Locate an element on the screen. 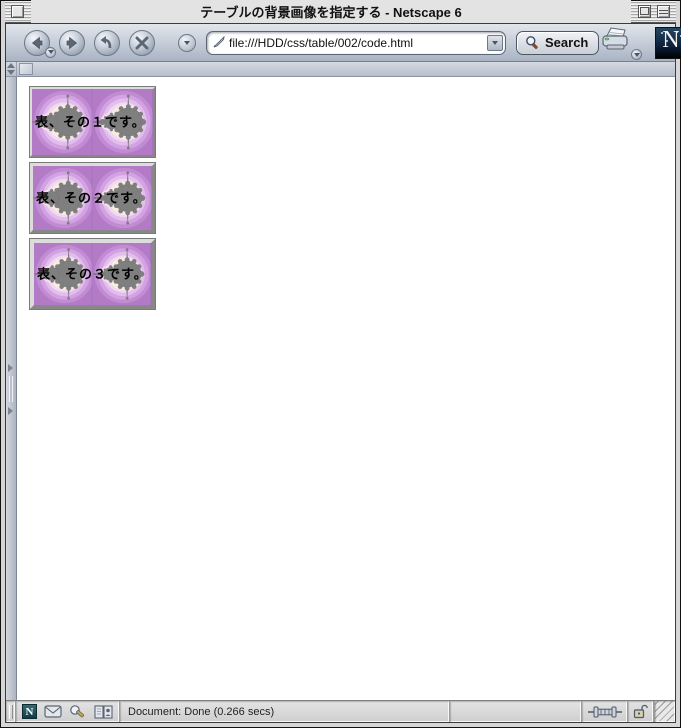 The image size is (681, 728). security-indicator is located at coordinates (641, 711).